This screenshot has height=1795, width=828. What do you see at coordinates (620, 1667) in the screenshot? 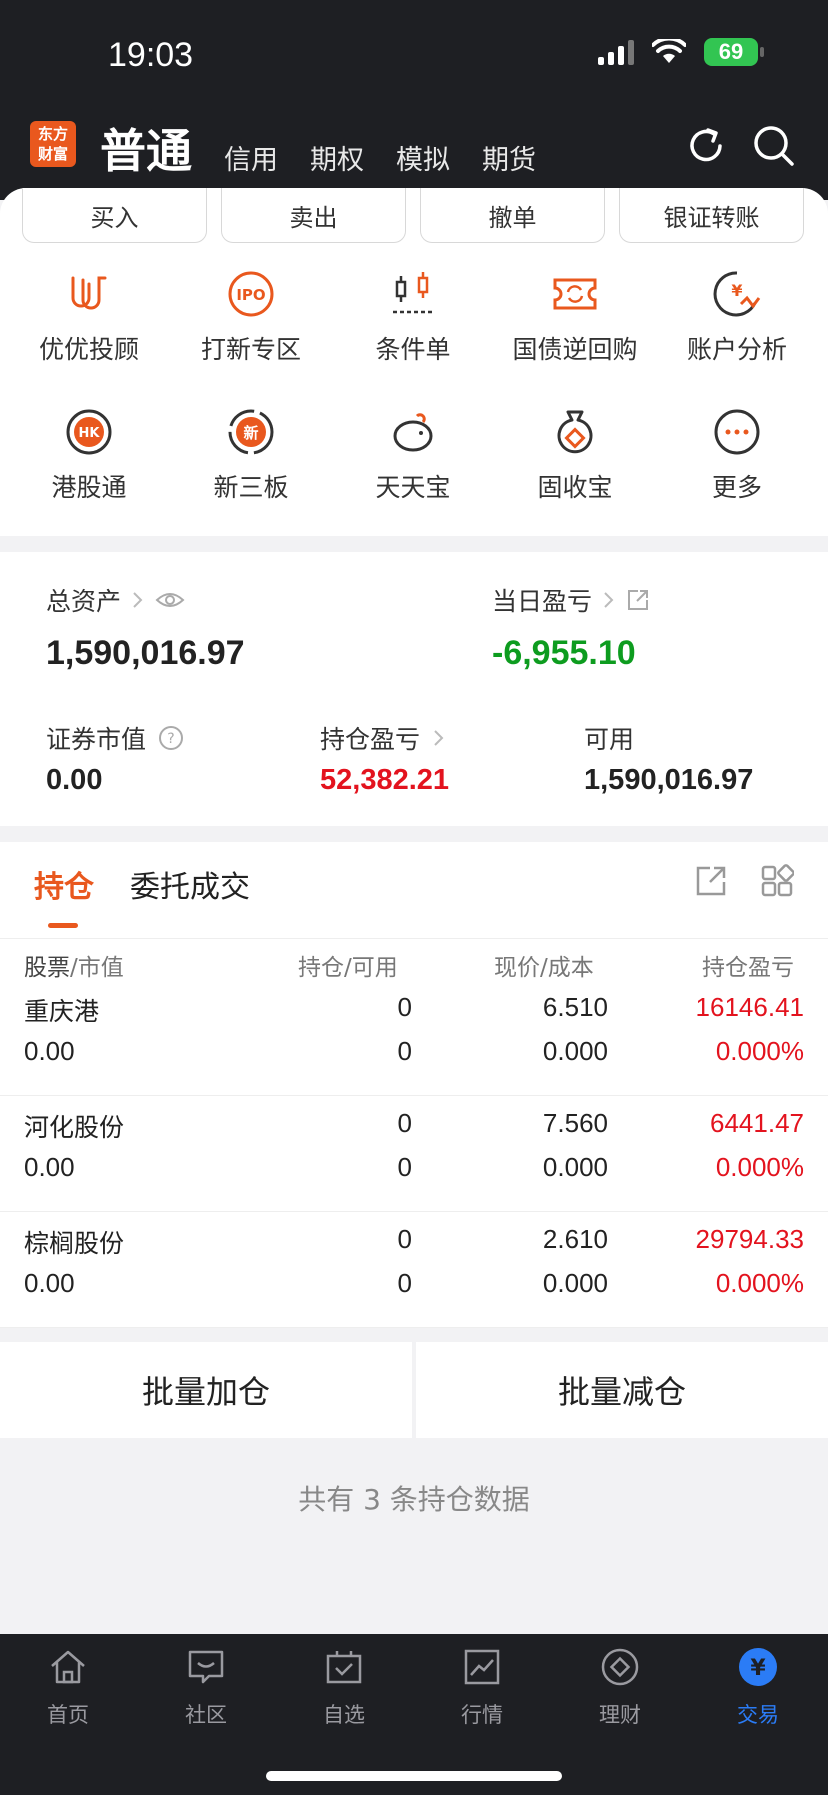
I see `wealth-icon` at bounding box center [620, 1667].